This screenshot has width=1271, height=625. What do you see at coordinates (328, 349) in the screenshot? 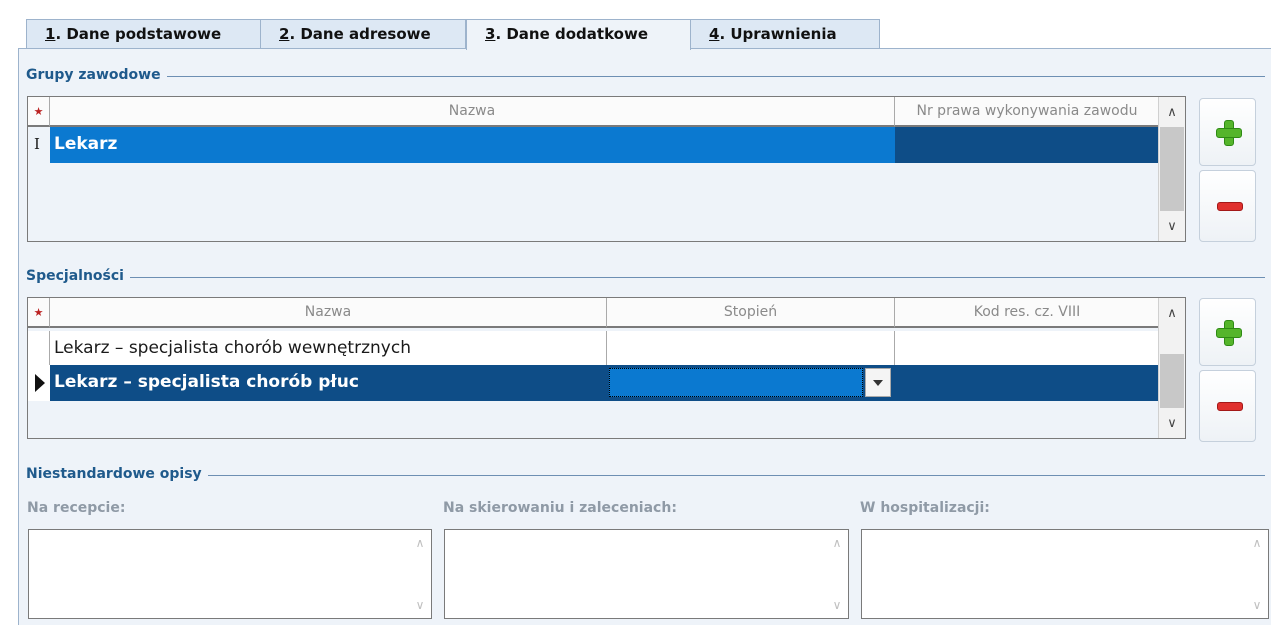
I see `specjalnosc-row-nazwa: Lekarz – specjalista chorób wewnętrznych` at bounding box center [328, 349].